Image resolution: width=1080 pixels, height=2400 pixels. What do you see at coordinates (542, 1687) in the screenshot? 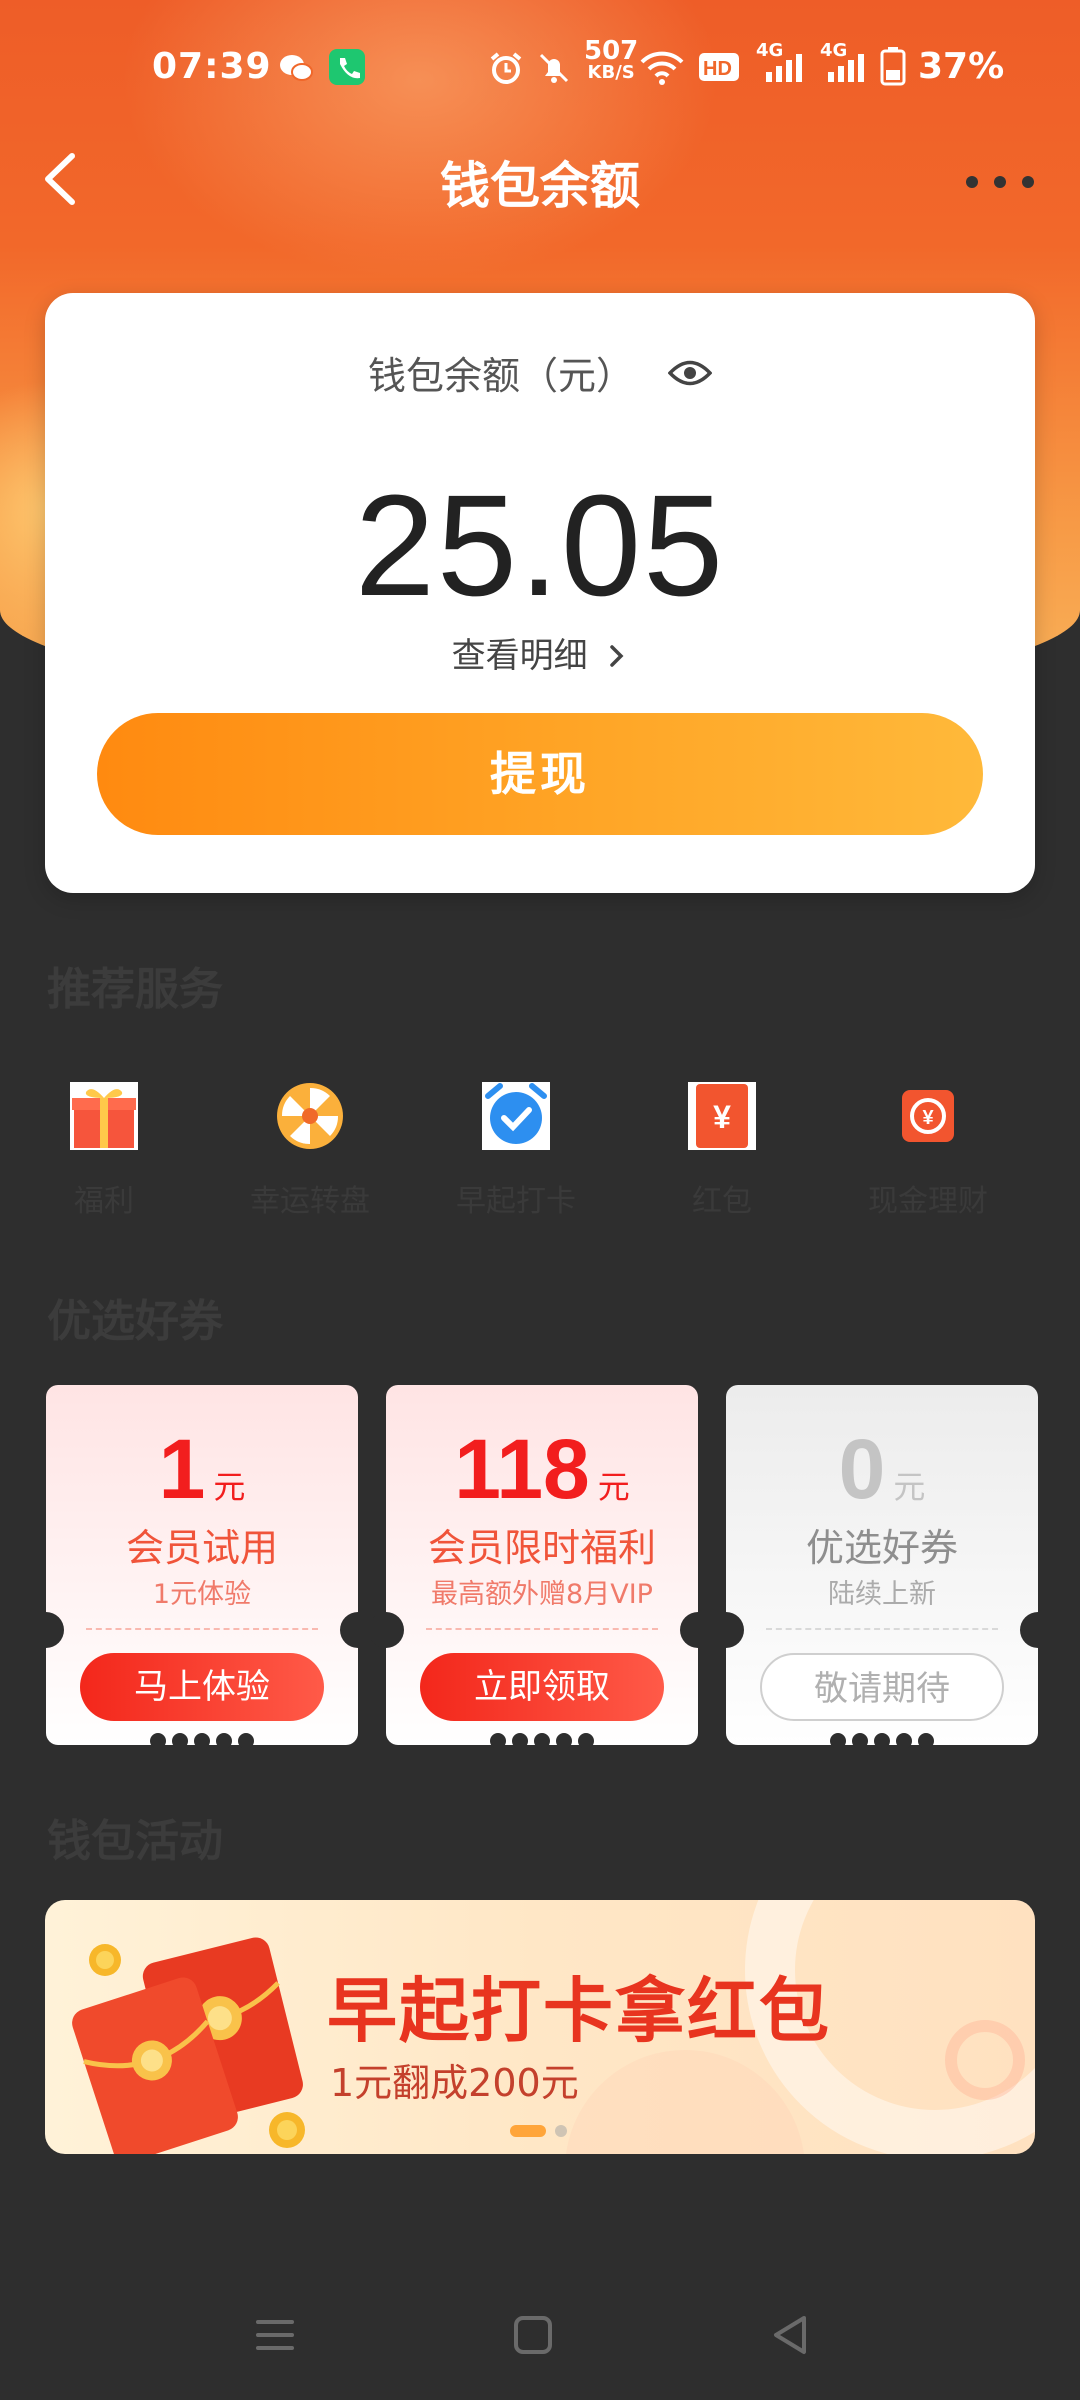
I see `claim-now-button: 立即领取` at bounding box center [542, 1687].